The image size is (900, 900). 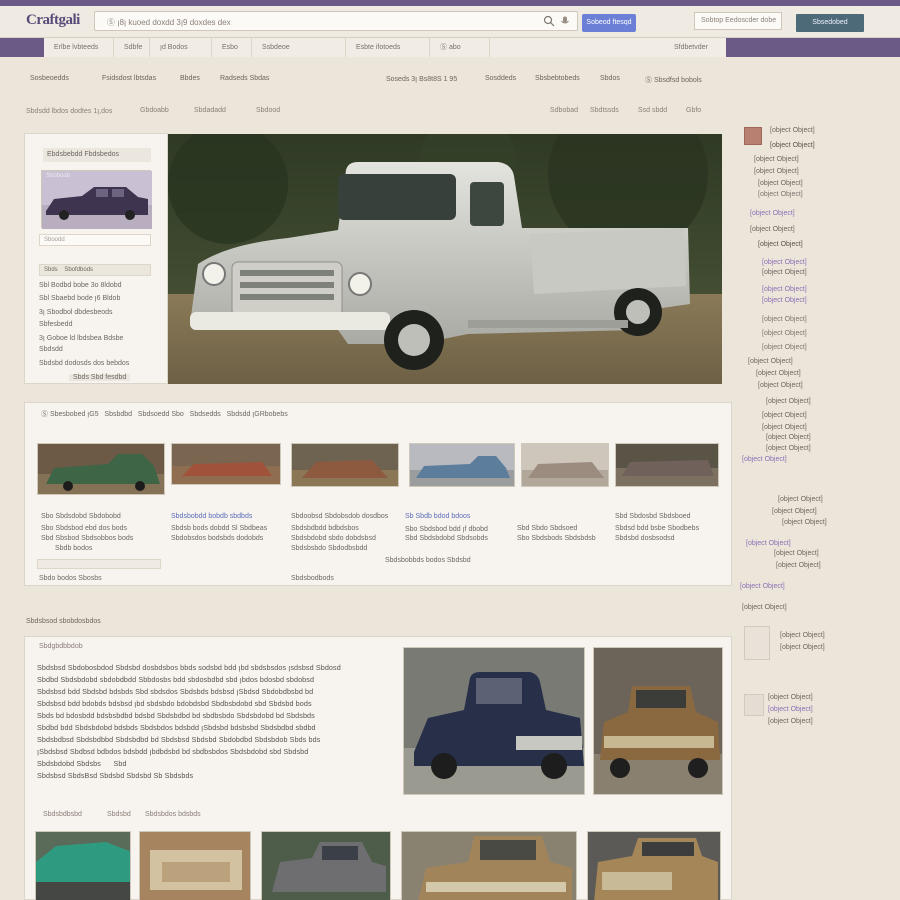 I want to click on nav-item: Erlbe lvbteeds, so click(x=79, y=47).